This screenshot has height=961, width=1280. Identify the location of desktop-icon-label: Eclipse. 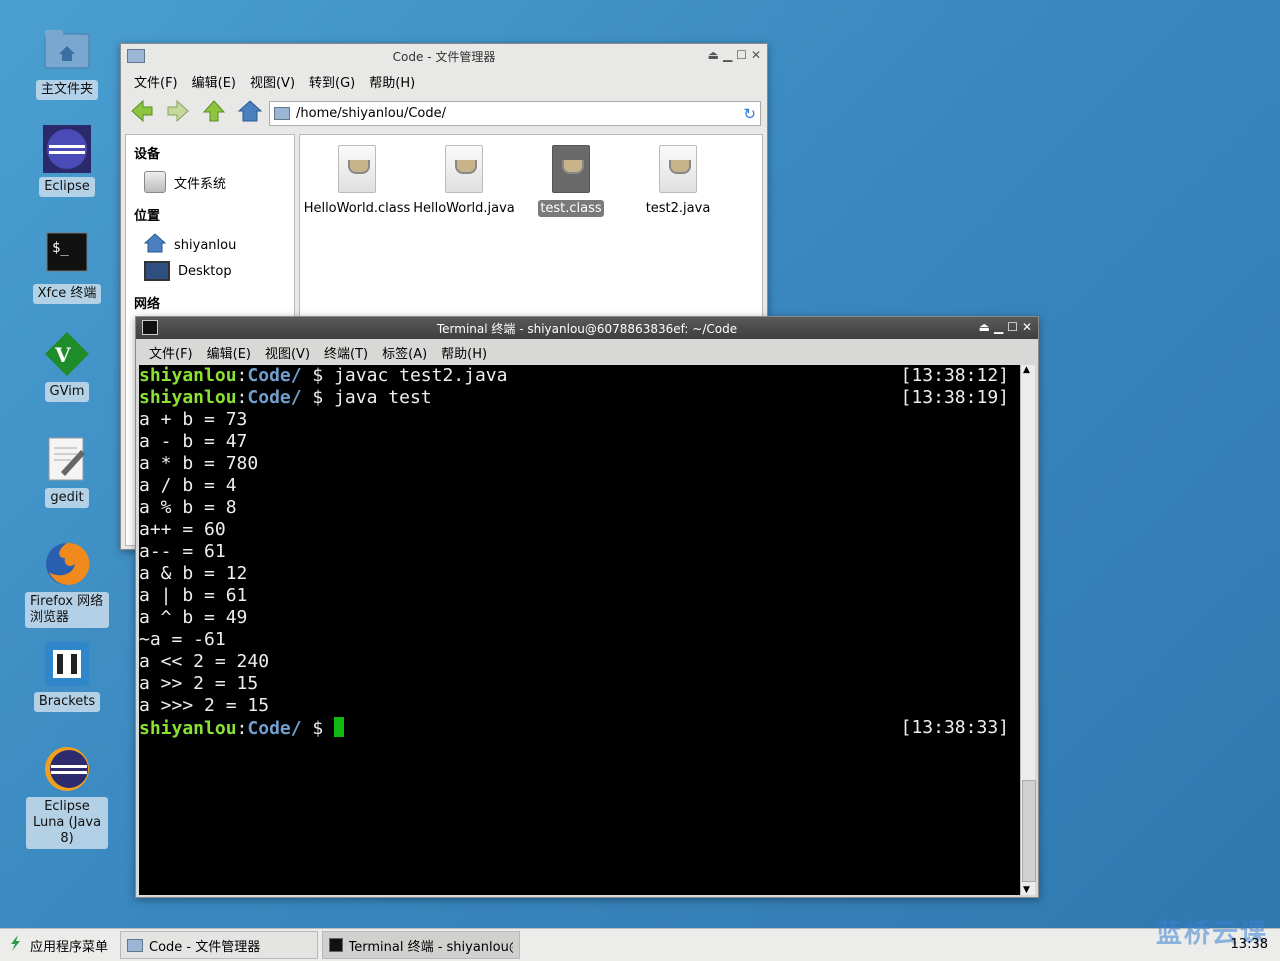
(67, 187).